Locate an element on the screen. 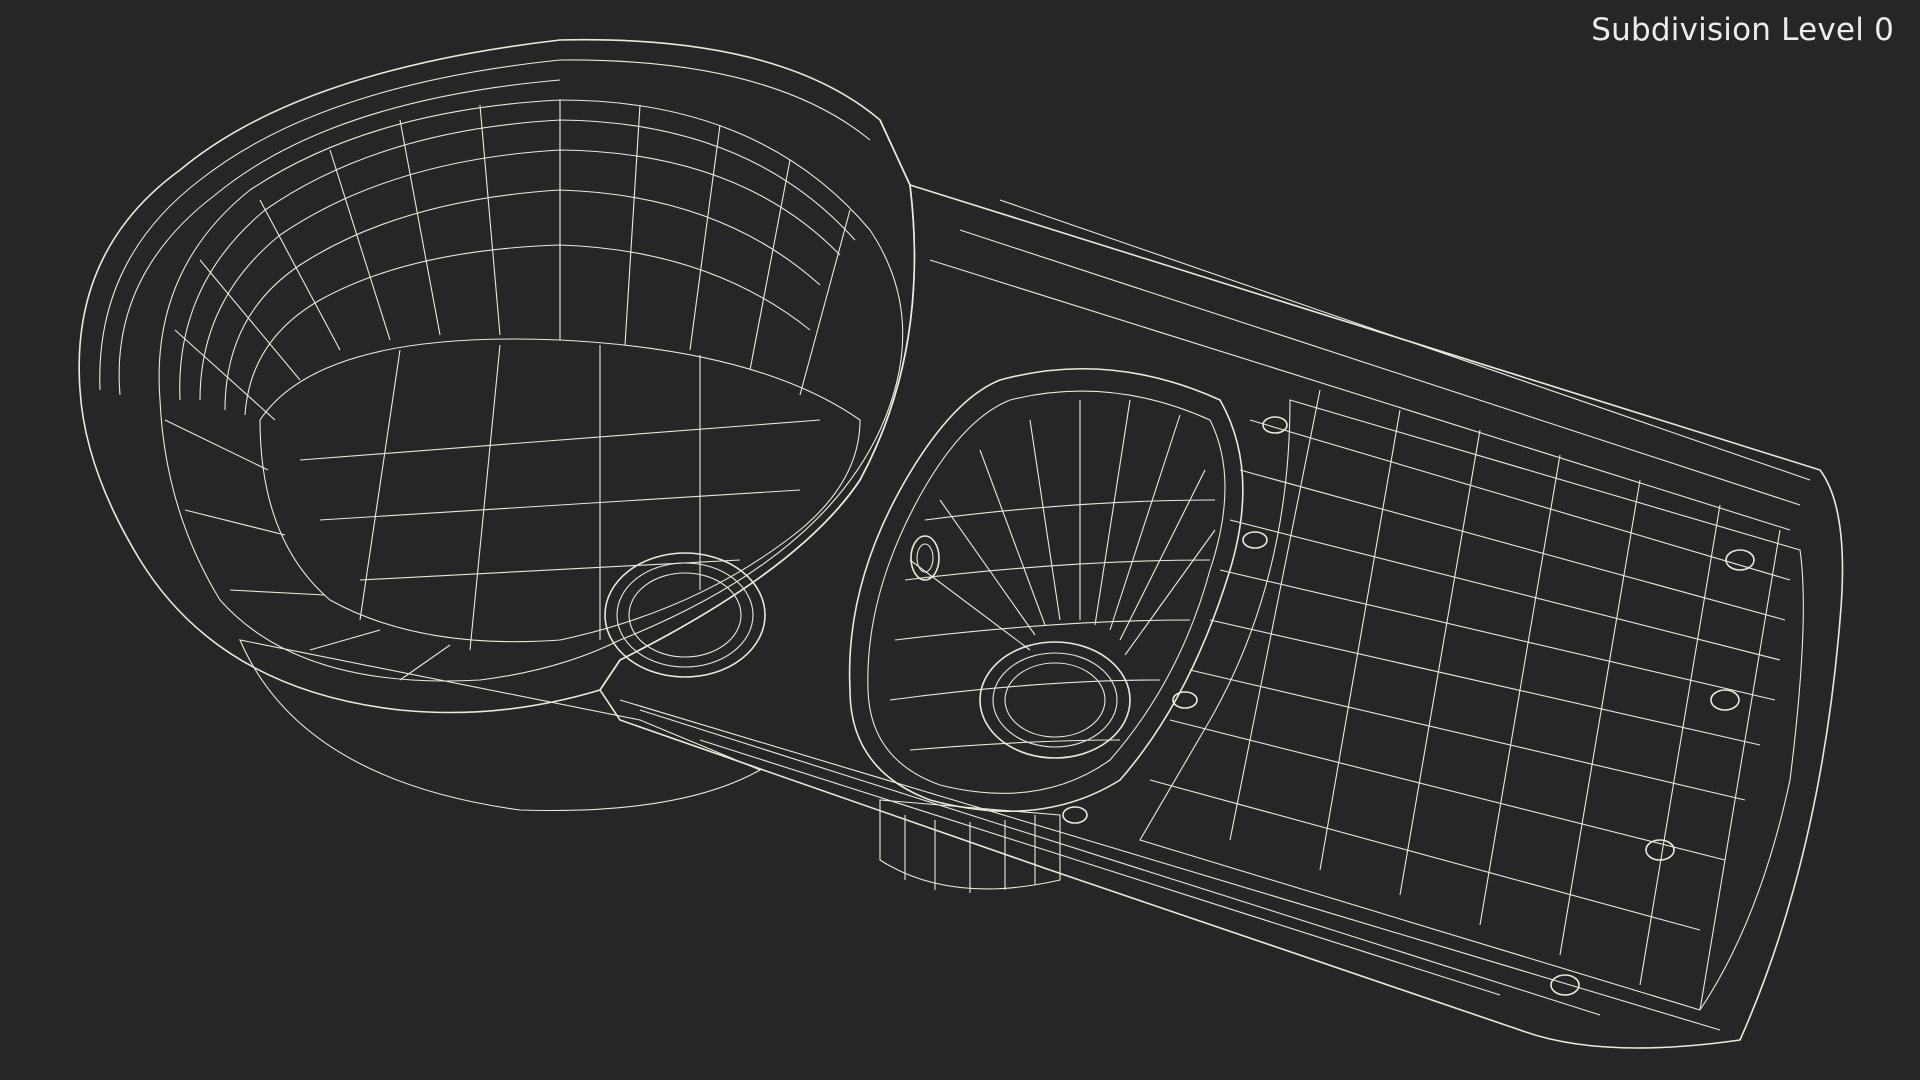 Image resolution: width=1920 pixels, height=1080 pixels. small-oval-bowl is located at coordinates (1046, 589).